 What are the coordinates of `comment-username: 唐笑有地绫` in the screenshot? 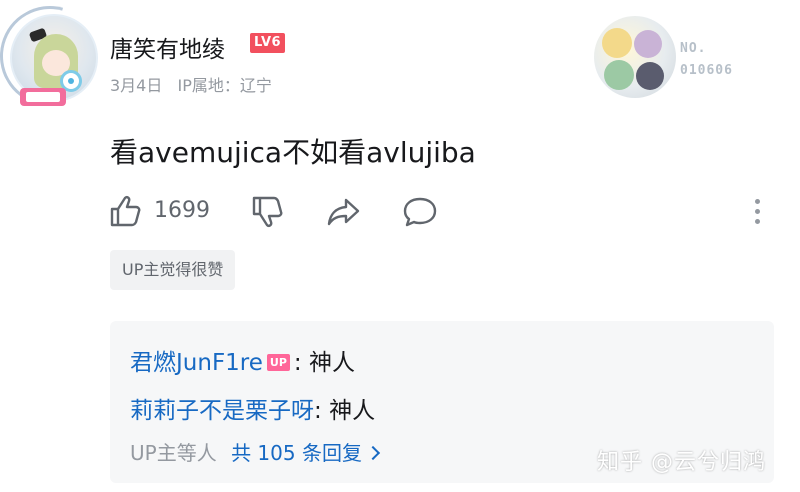 It's located at (167, 47).